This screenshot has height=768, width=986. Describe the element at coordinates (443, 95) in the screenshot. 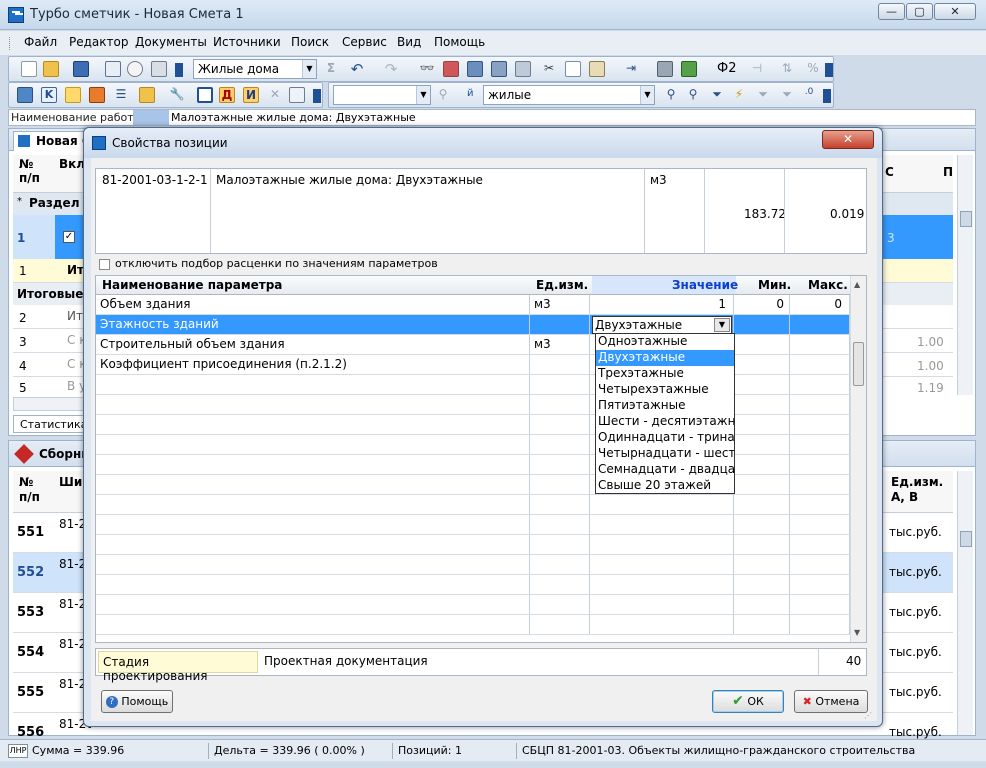

I see `binoculars-icon: ⚲` at that location.